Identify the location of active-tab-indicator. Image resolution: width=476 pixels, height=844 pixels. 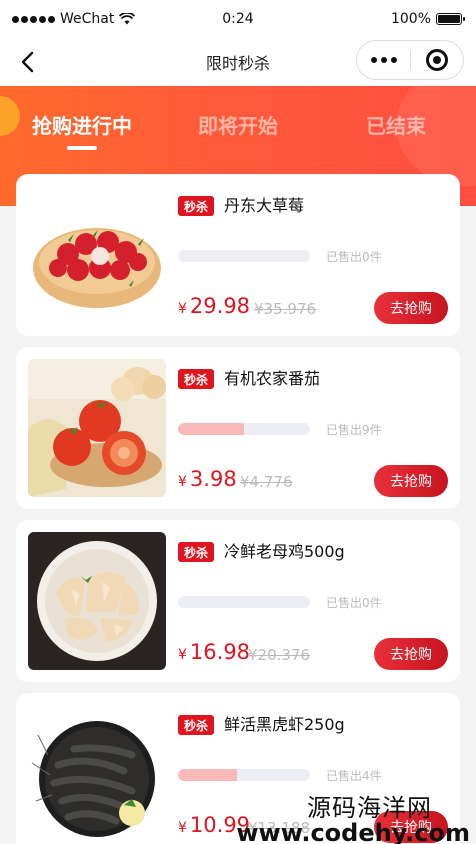
(82, 148).